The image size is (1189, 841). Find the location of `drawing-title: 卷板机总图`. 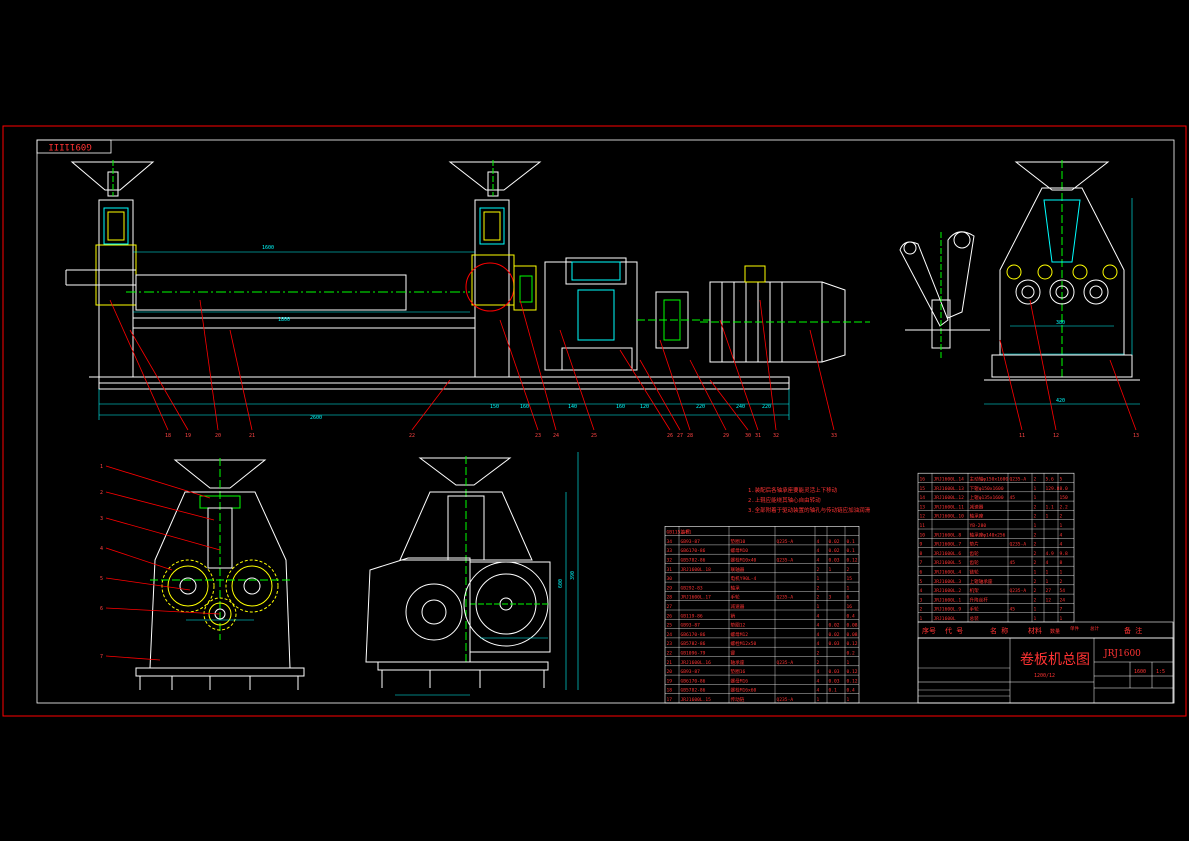

drawing-title: 卷板机总图 is located at coordinates (1055, 660).